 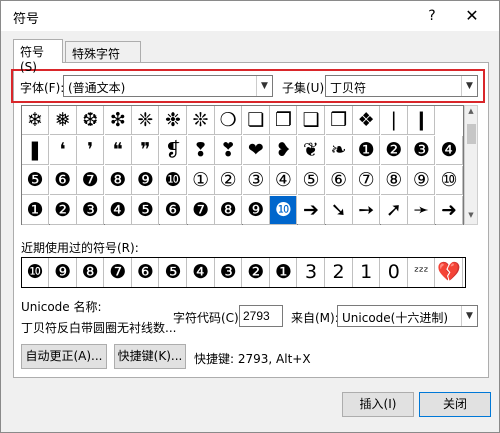 I want to click on symbol-cell: ❐, so click(x=284, y=120).